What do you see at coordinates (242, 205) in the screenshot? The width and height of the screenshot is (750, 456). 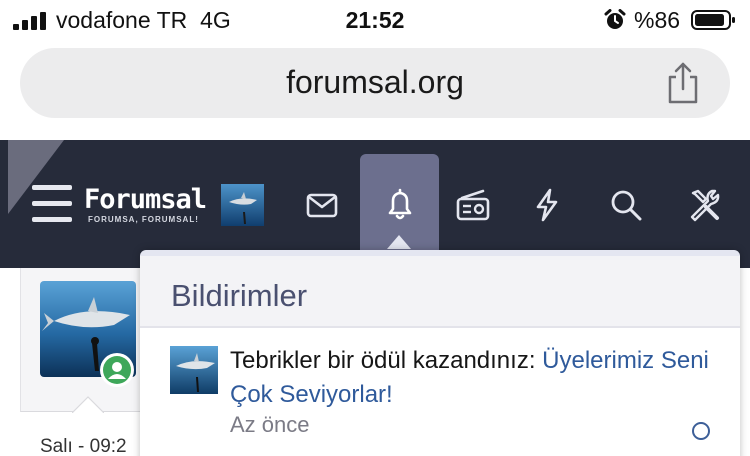 I see `user-avatar` at bounding box center [242, 205].